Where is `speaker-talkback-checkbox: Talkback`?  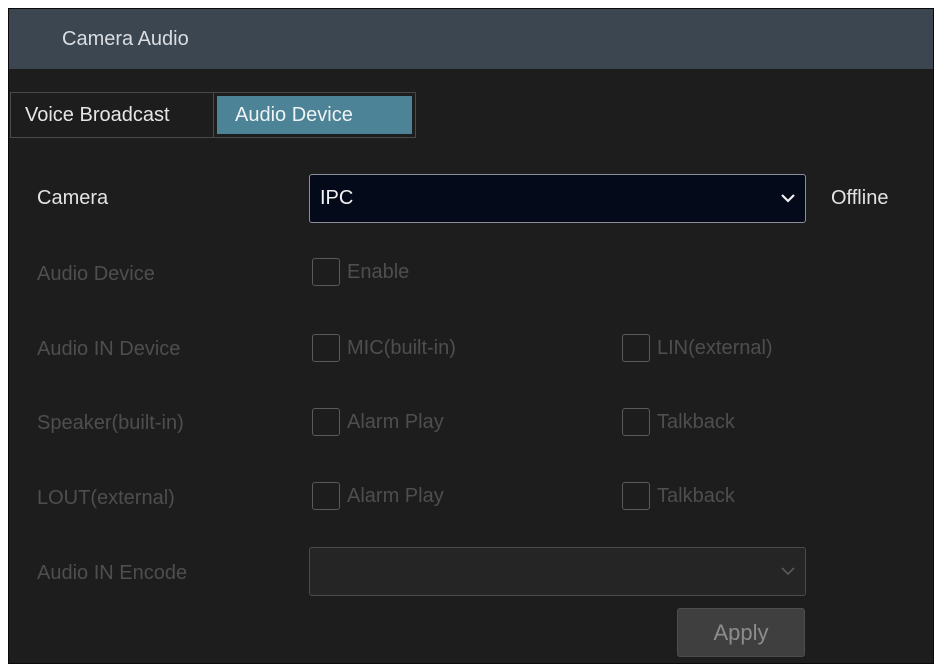
speaker-talkback-checkbox: Talkback is located at coordinates (678, 422).